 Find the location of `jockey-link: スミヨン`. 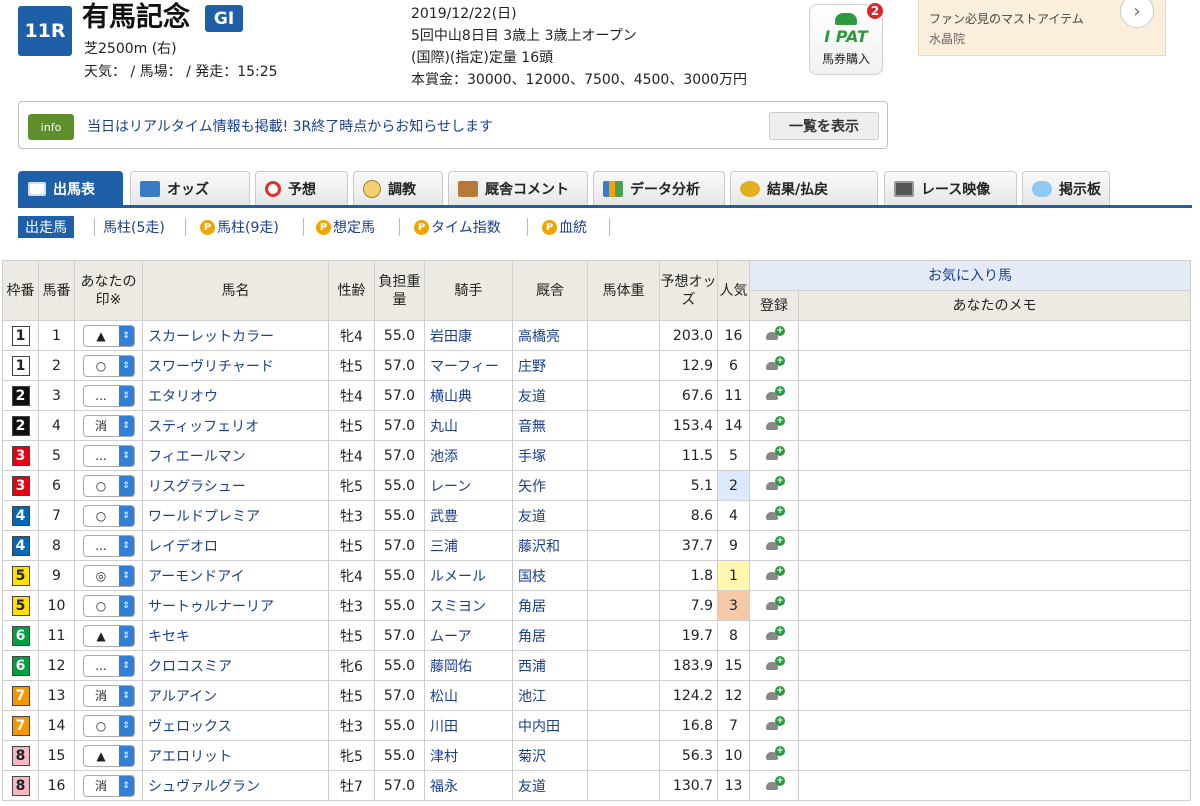

jockey-link: スミヨン is located at coordinates (468, 605).